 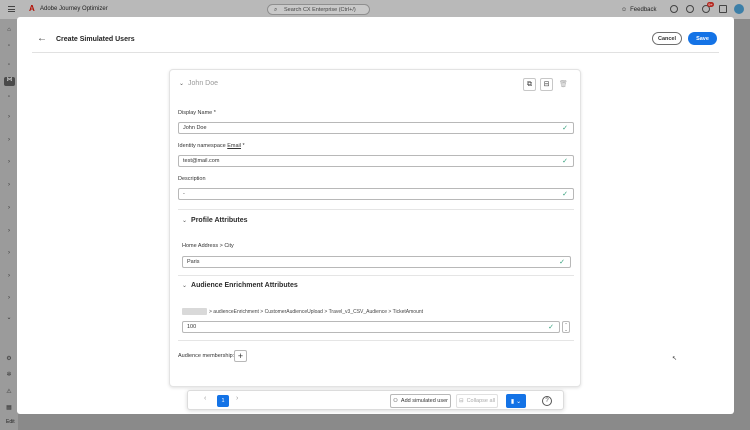 What do you see at coordinates (9, 30) in the screenshot?
I see `home-icon: ⌂` at bounding box center [9, 30].